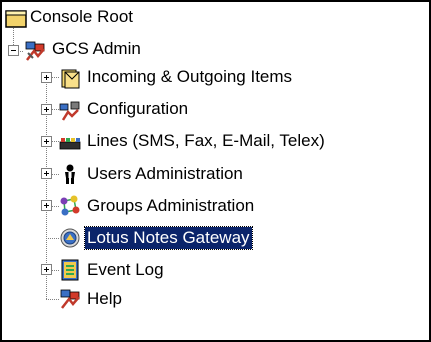 The image size is (431, 342). What do you see at coordinates (138, 108) in the screenshot?
I see `tree-node-label: Configuration` at bounding box center [138, 108].